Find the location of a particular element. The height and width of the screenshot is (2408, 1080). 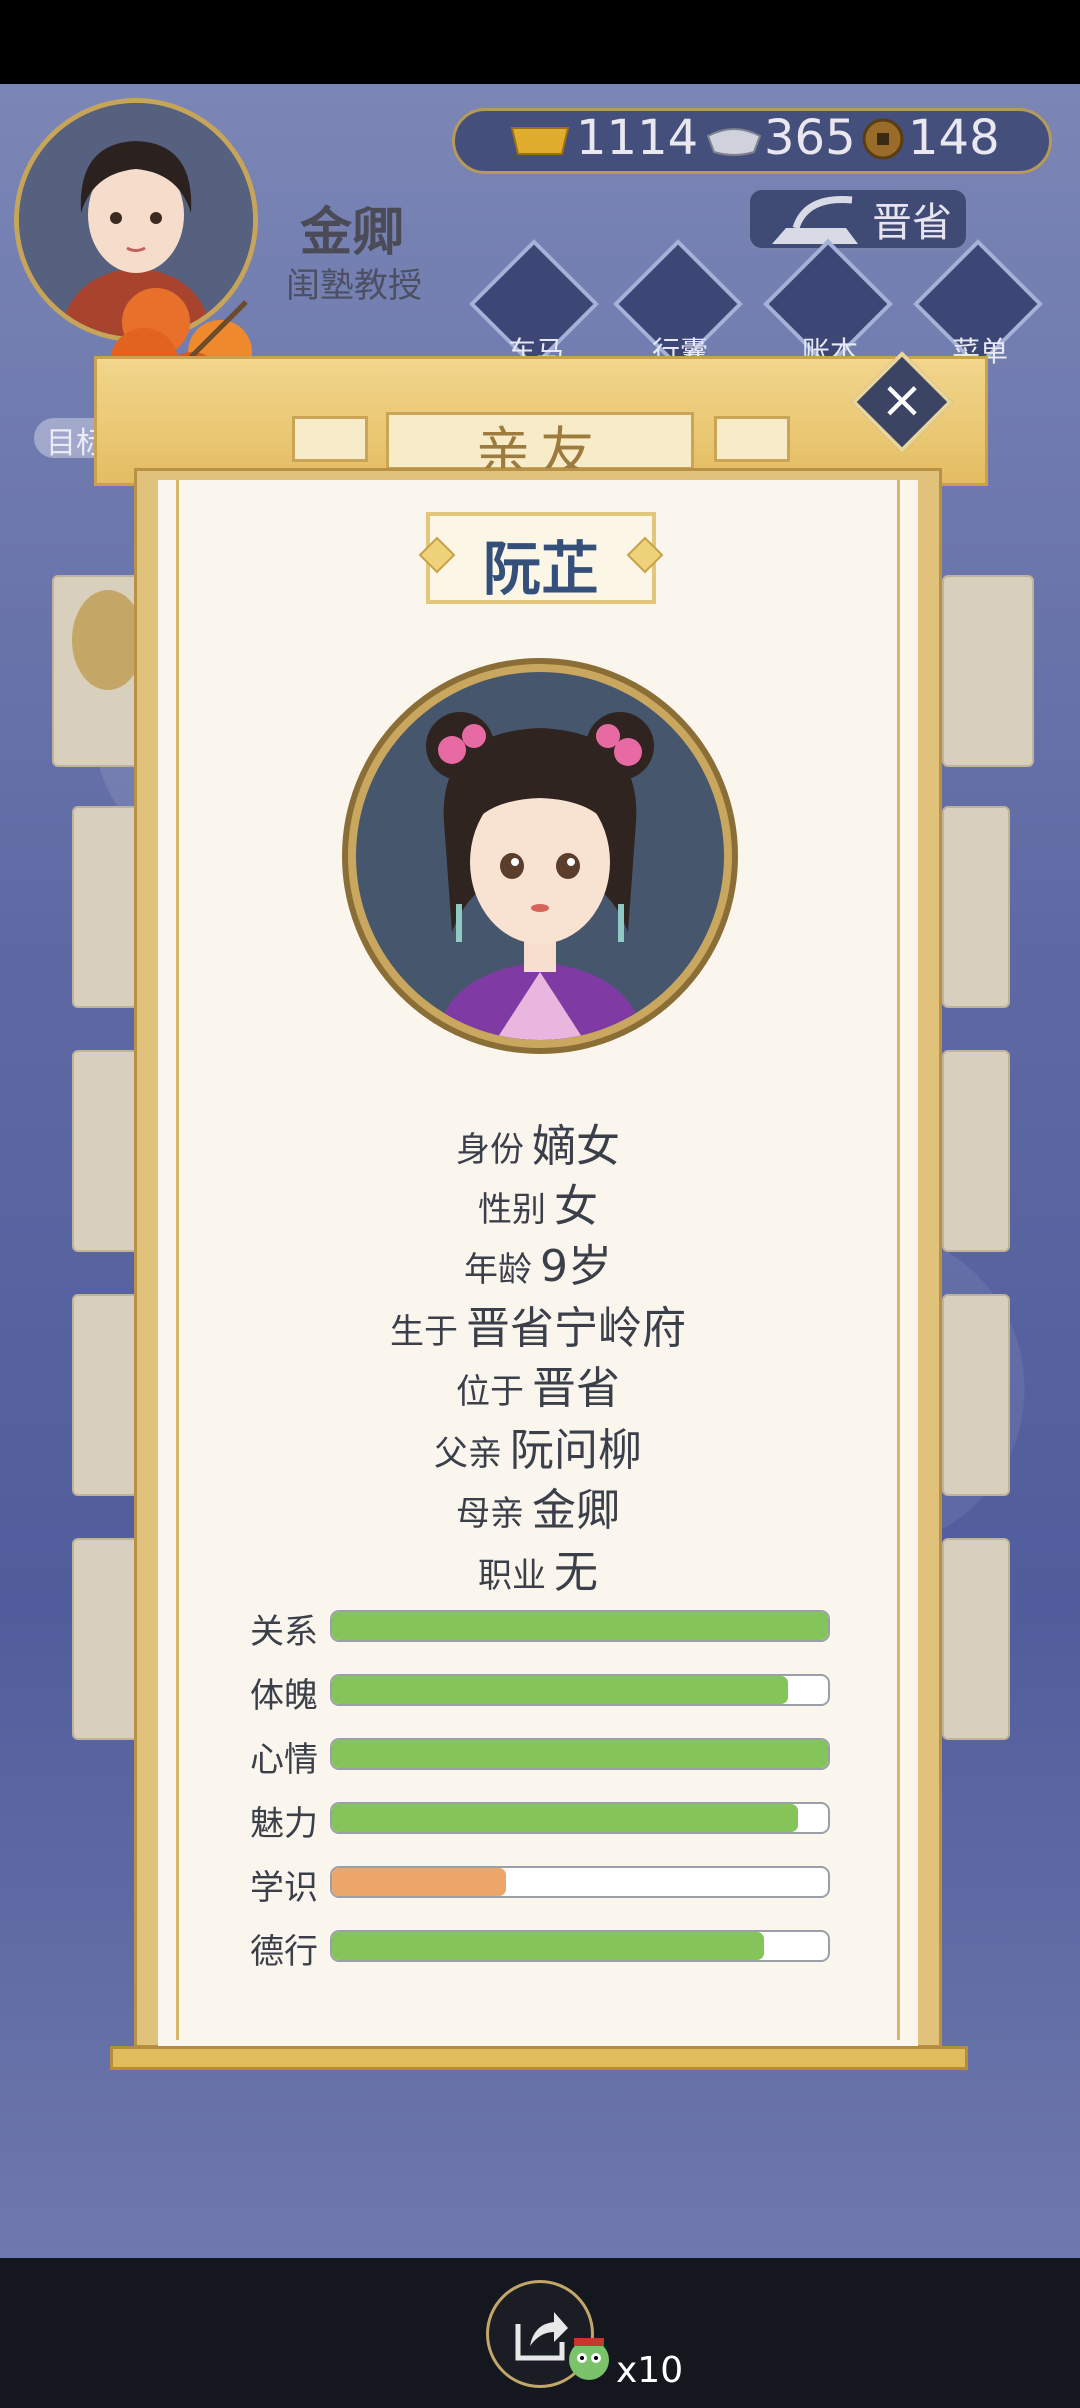

stat-bar-virtue is located at coordinates (580, 1946).